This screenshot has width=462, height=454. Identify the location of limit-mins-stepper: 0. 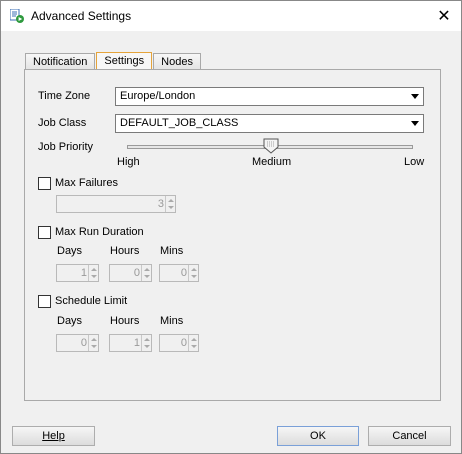
(179, 343).